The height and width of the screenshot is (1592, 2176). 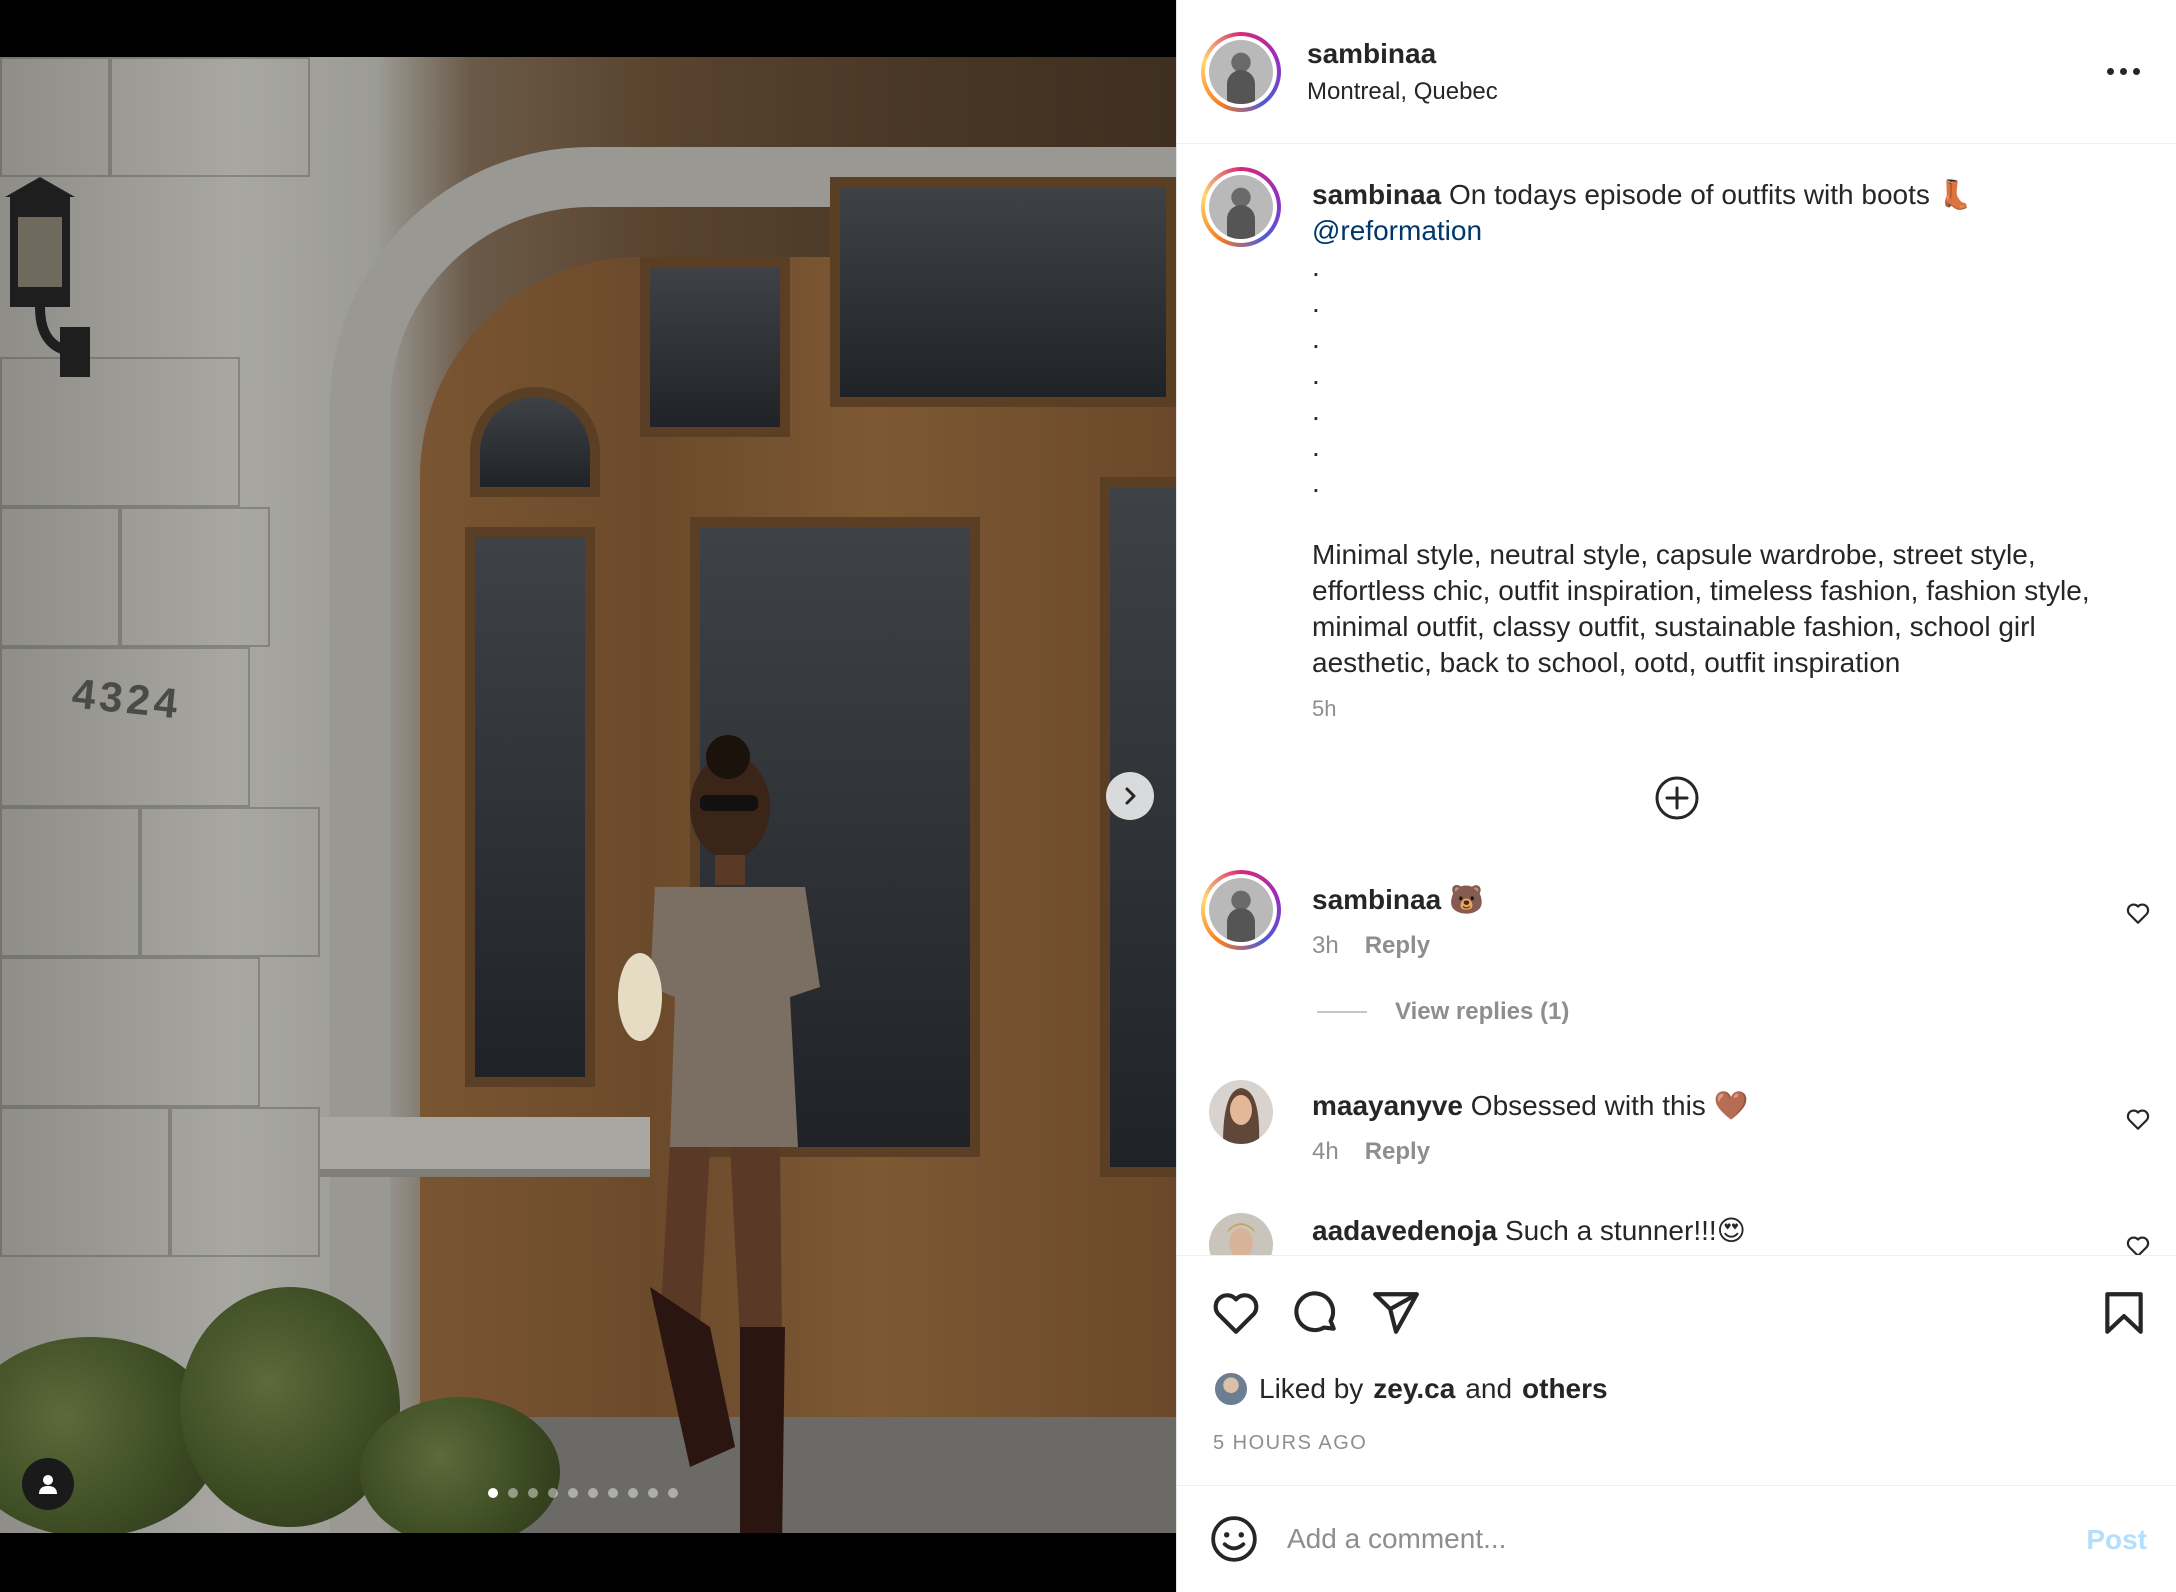 I want to click on more-options-button, so click(x=2123, y=71).